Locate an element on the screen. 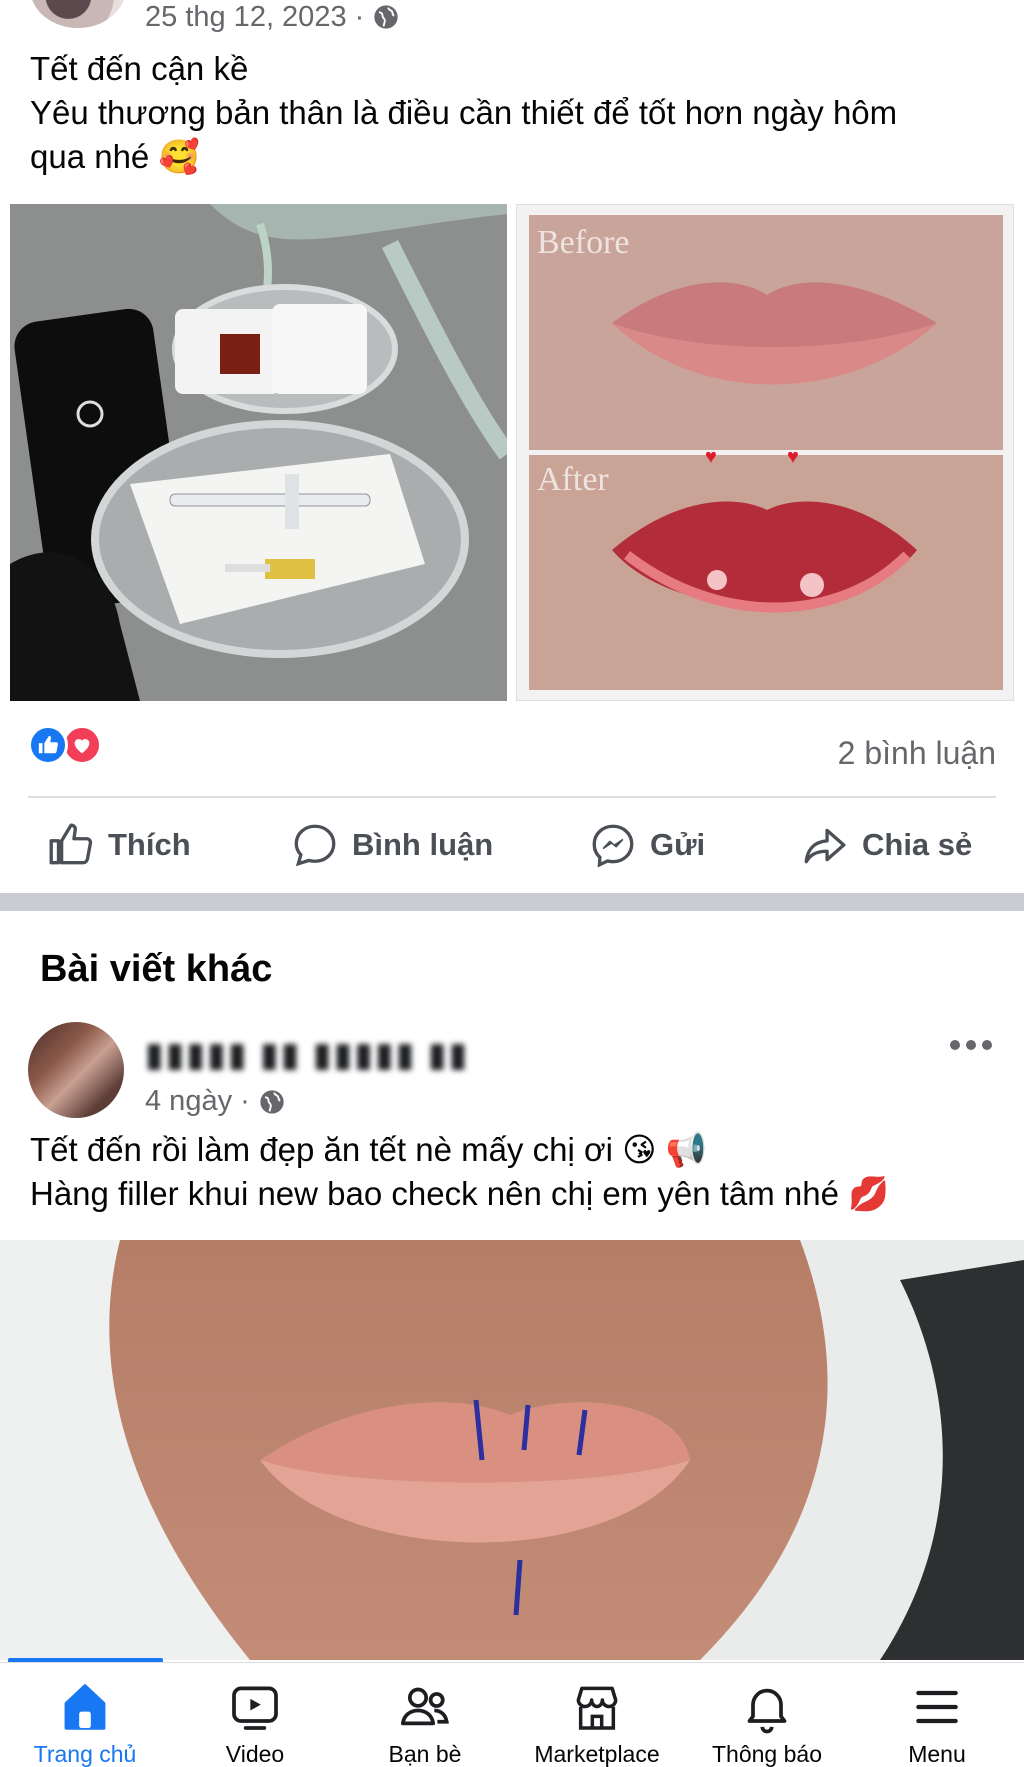 The image size is (1024, 1767). like-reaction-icon is located at coordinates (48, 745).